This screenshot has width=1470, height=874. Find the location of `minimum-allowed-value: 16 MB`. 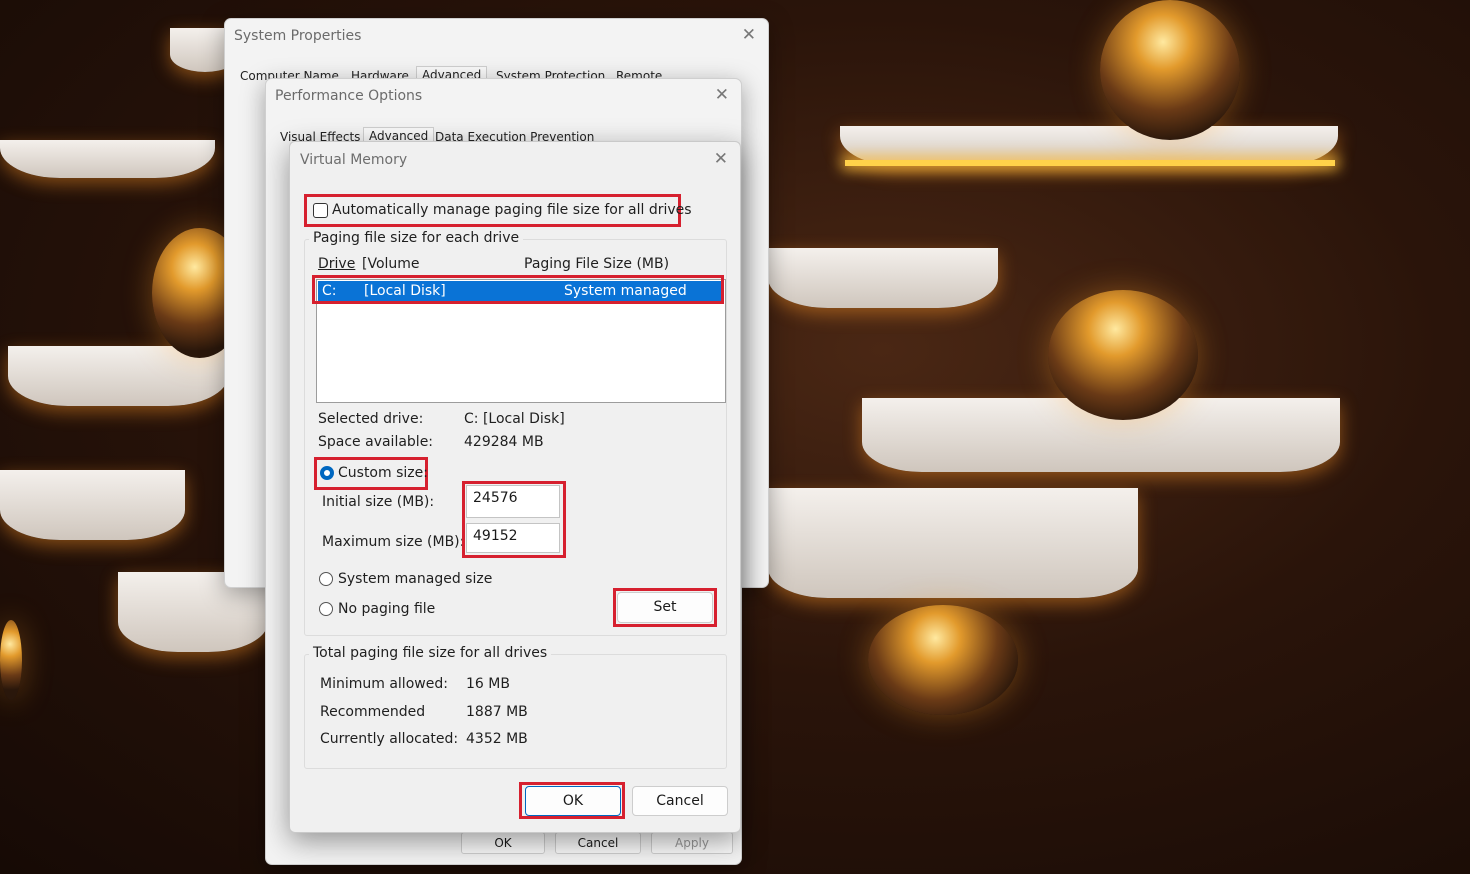

minimum-allowed-value: 16 MB is located at coordinates (488, 684).